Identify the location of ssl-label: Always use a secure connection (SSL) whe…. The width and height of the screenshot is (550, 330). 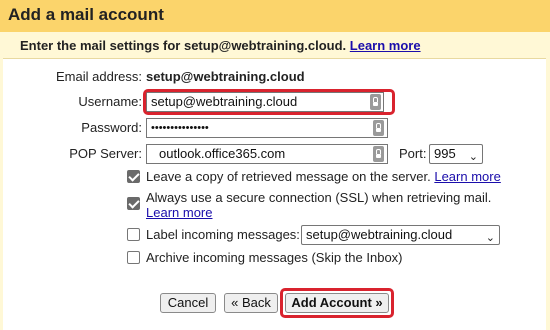
(319, 197).